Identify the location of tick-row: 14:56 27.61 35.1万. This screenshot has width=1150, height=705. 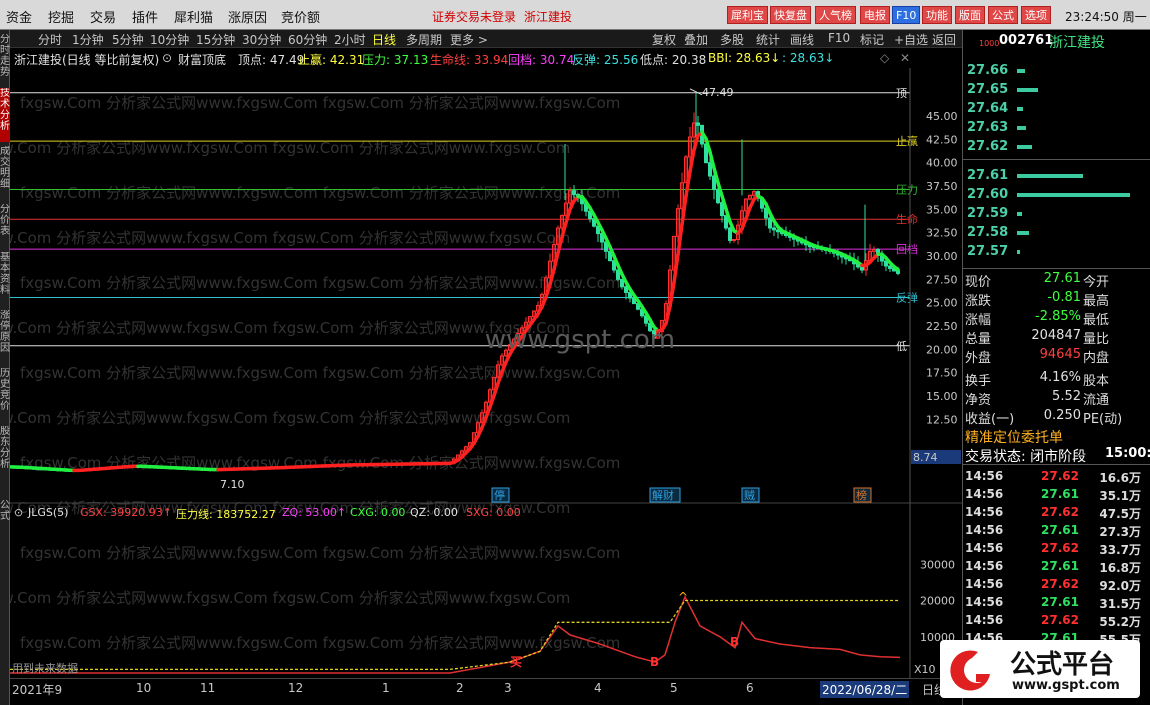
(1056, 494).